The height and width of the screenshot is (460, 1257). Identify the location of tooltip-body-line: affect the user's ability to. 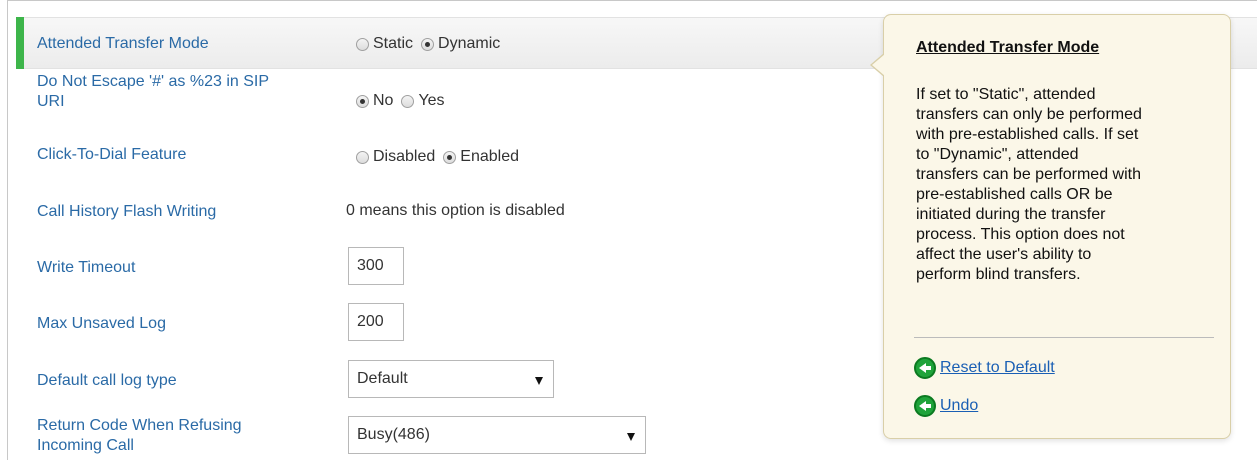
(1004, 254).